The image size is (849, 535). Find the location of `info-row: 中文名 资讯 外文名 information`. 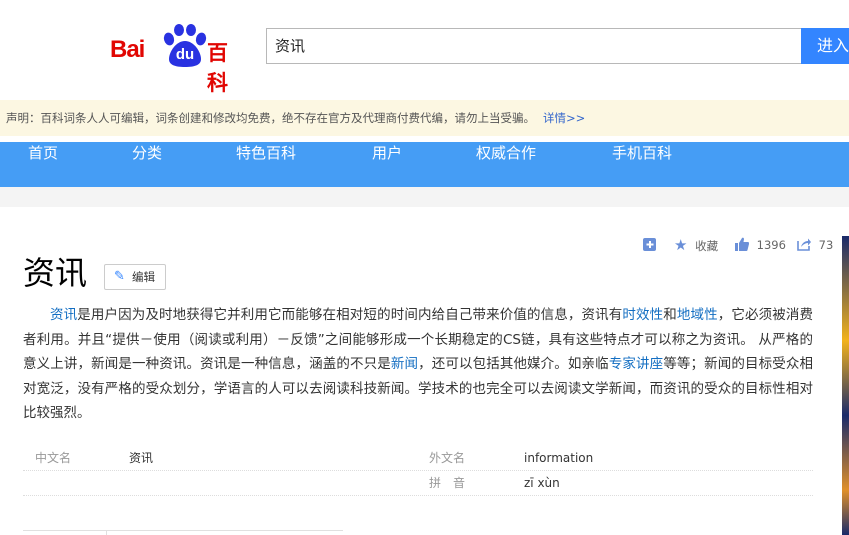

info-row: 中文名 资讯 外文名 information is located at coordinates (418, 458).